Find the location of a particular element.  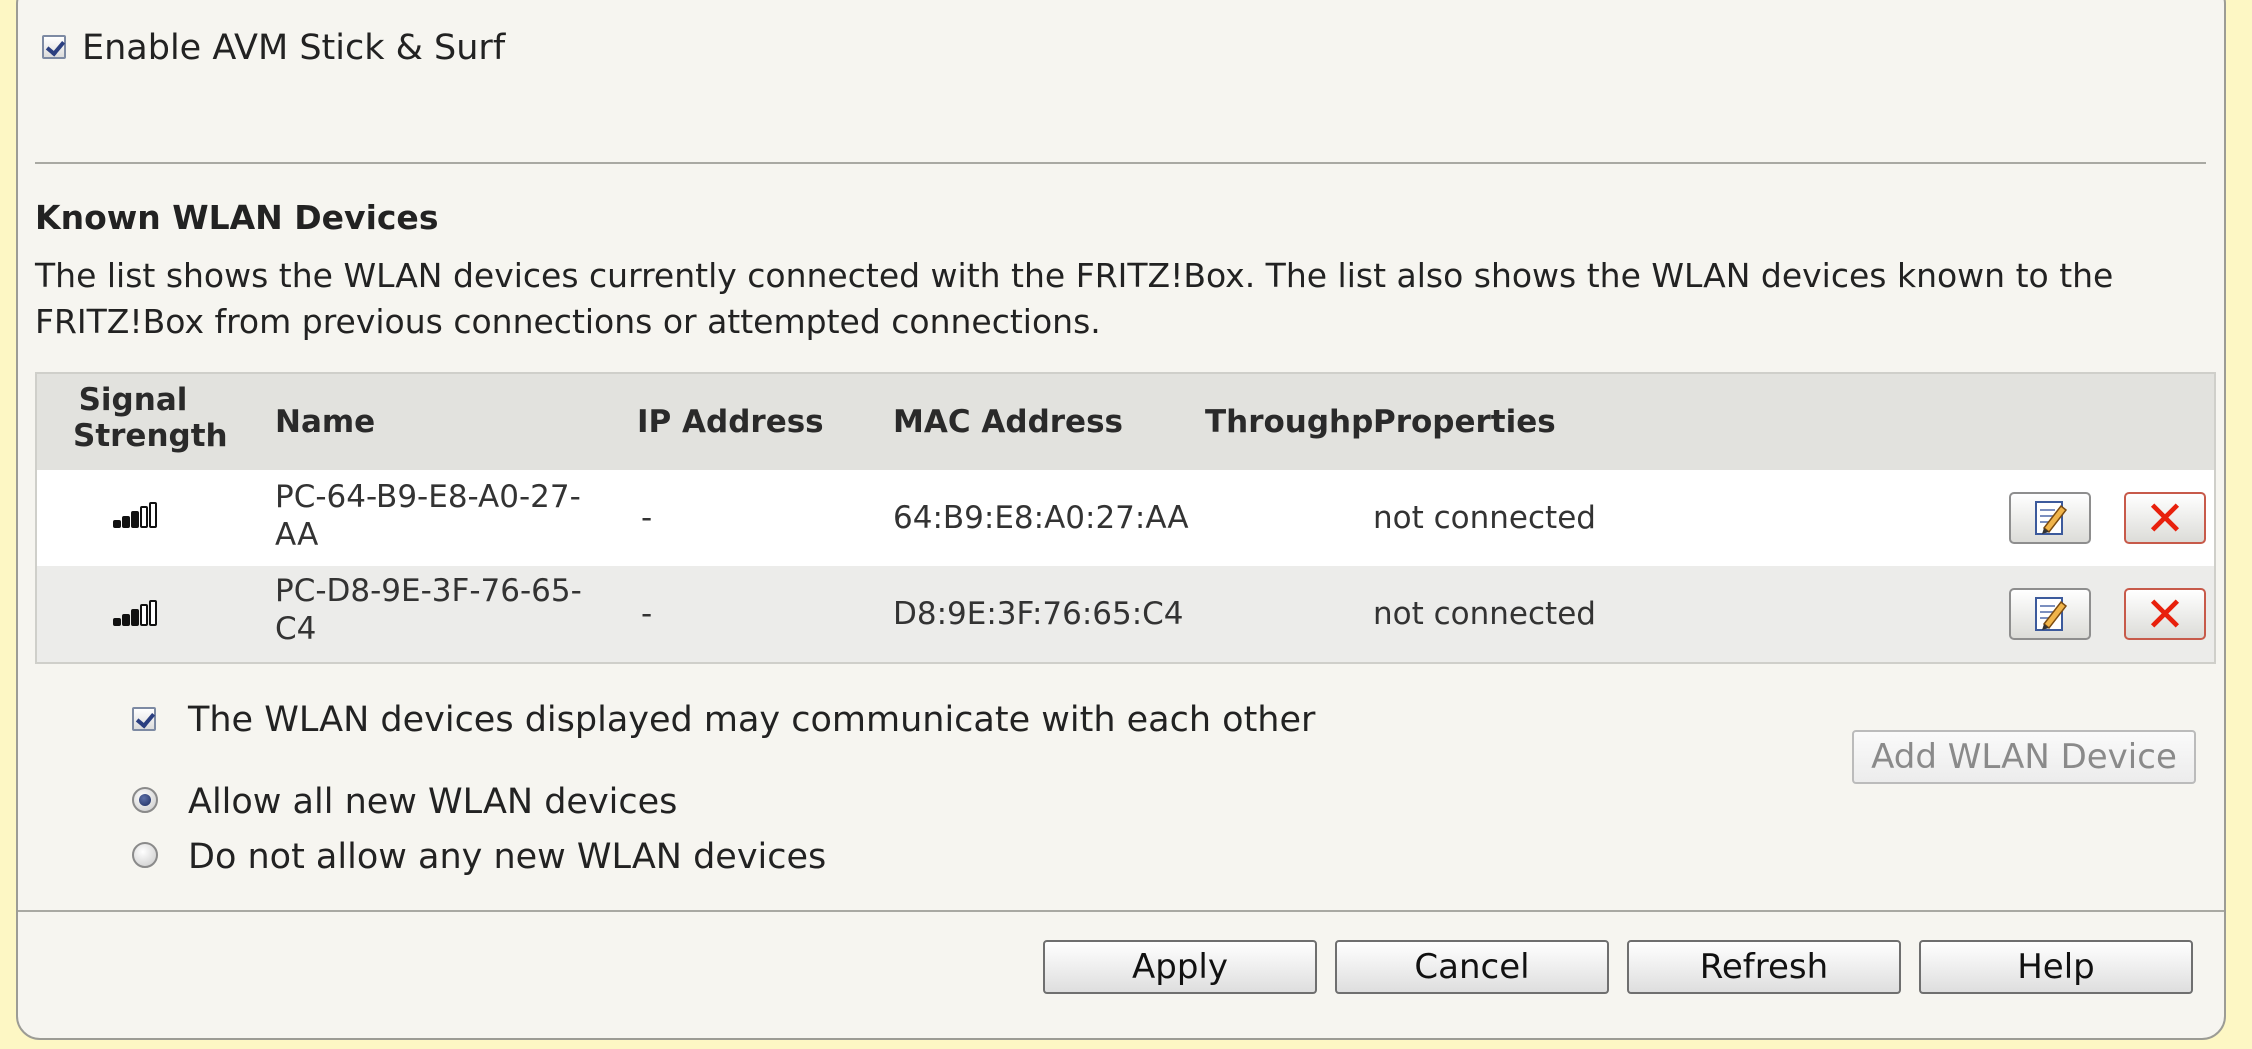

device-name-line2: C4 is located at coordinates (296, 629).